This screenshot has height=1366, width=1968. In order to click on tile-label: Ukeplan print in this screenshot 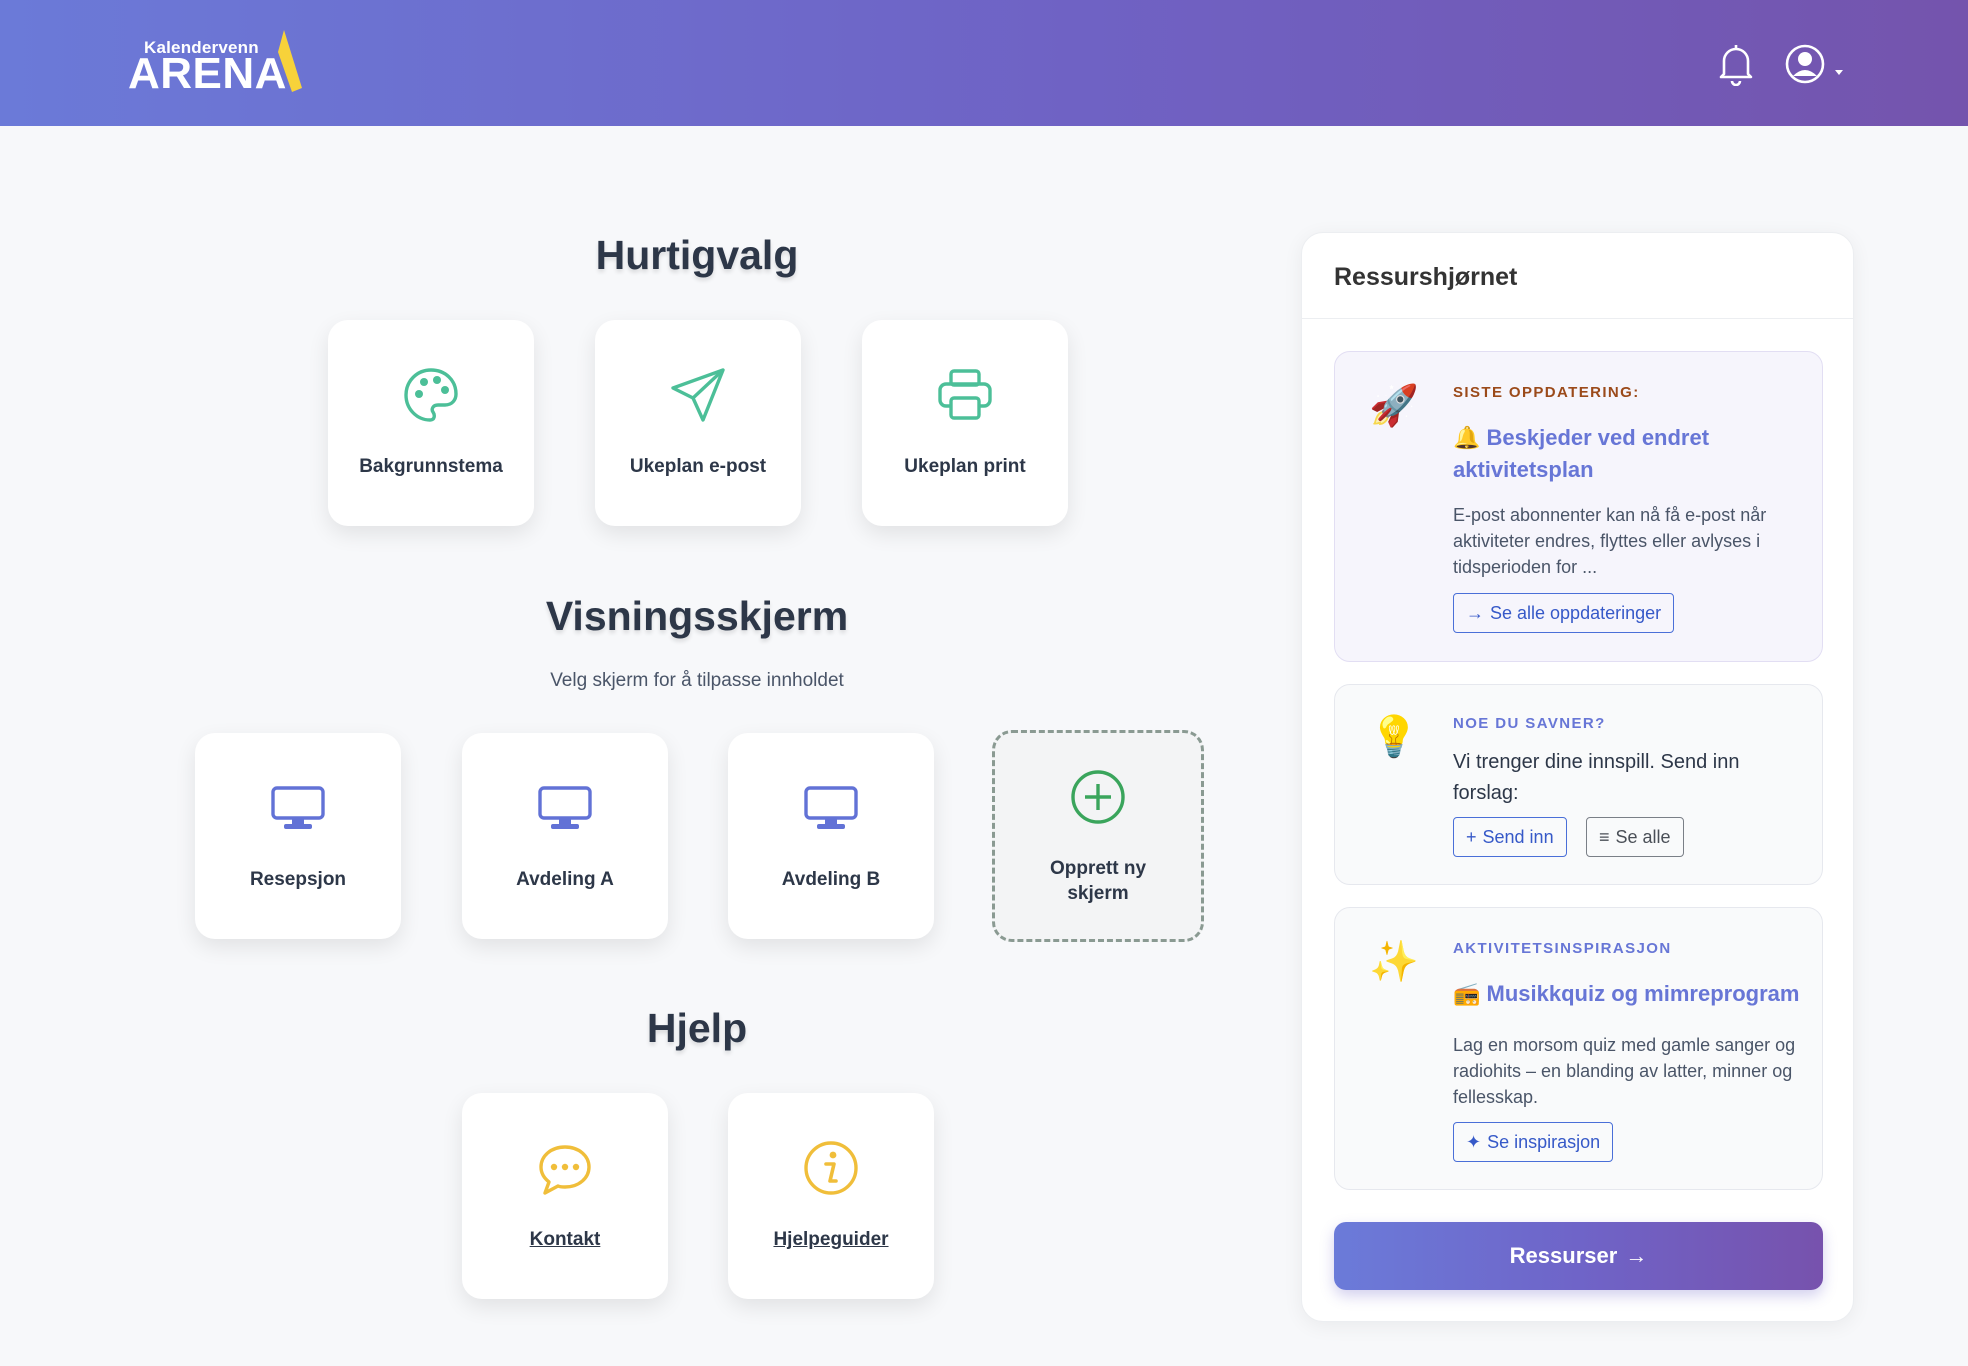, I will do `click(965, 466)`.